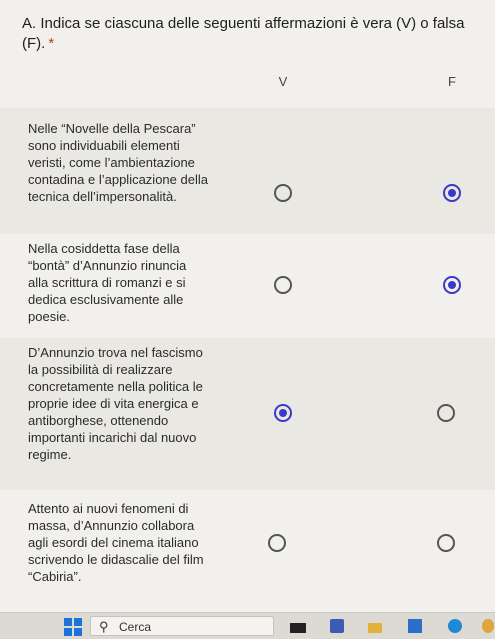 The image size is (495, 639). Describe the element at coordinates (455, 626) in the screenshot. I see `edge-icon` at that location.